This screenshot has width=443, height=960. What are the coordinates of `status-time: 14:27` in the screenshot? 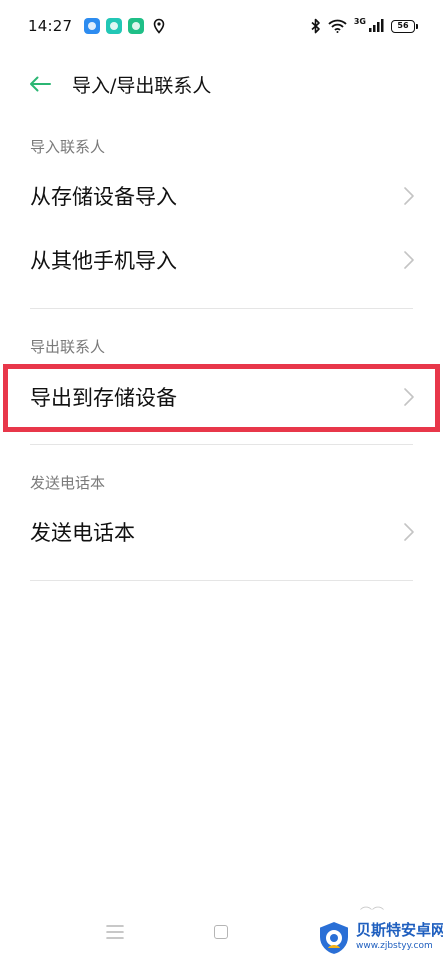 It's located at (50, 26).